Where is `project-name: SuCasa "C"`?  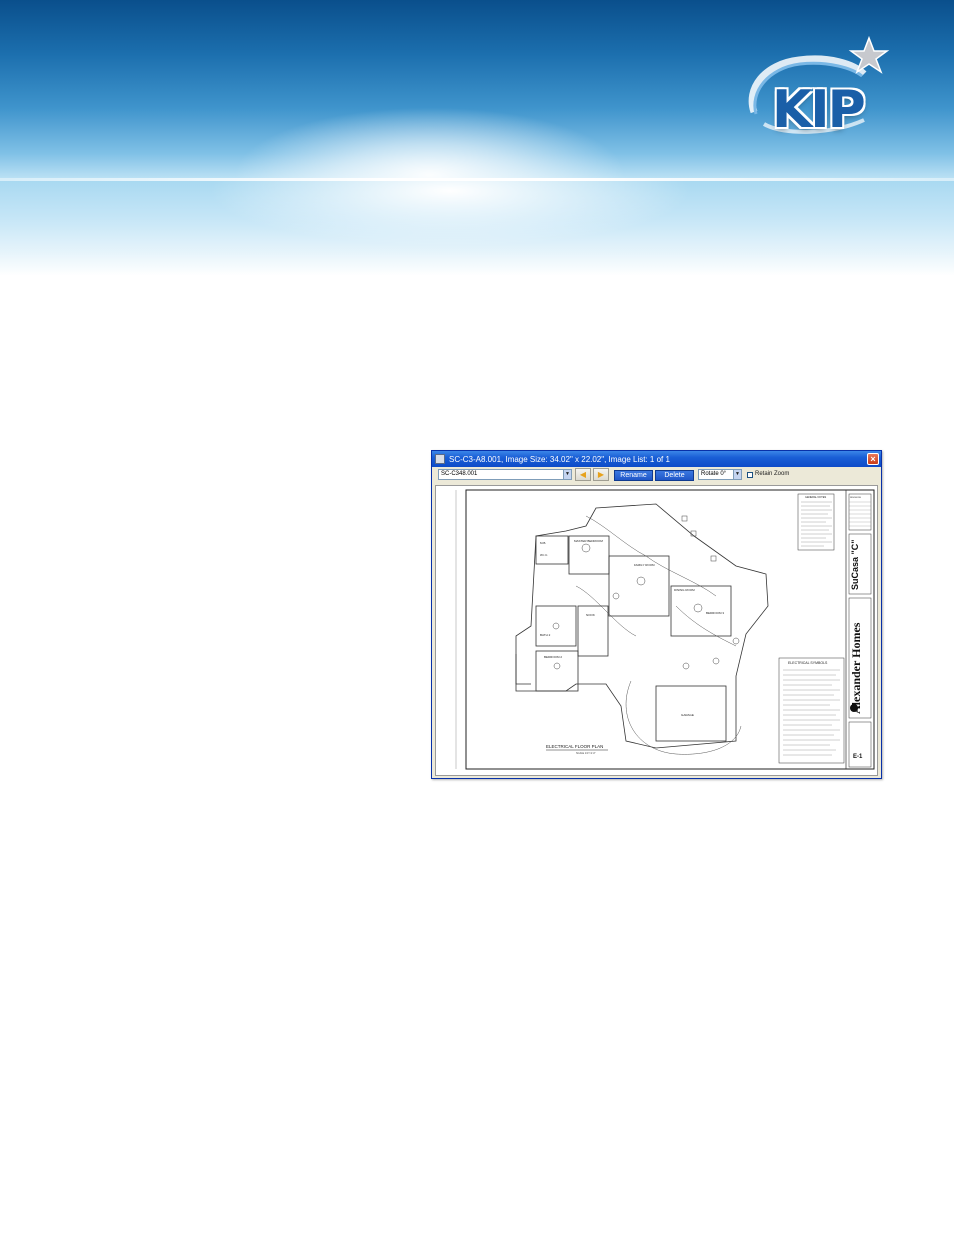
project-name: SuCasa "C" is located at coordinates (855, 564).